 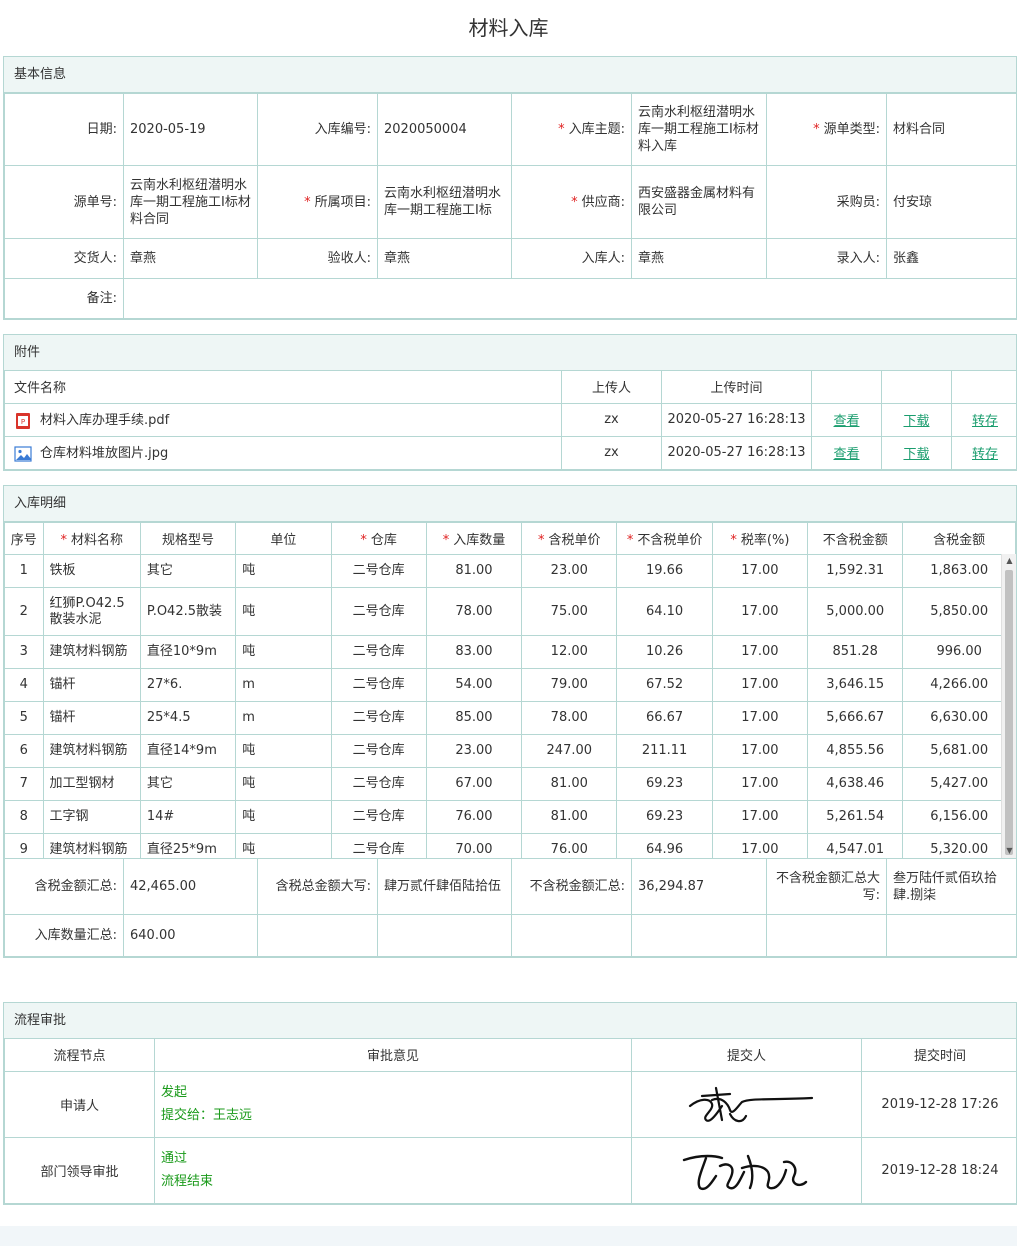 What do you see at coordinates (79, 1104) in the screenshot?
I see `flow-node-cell: 申请人` at bounding box center [79, 1104].